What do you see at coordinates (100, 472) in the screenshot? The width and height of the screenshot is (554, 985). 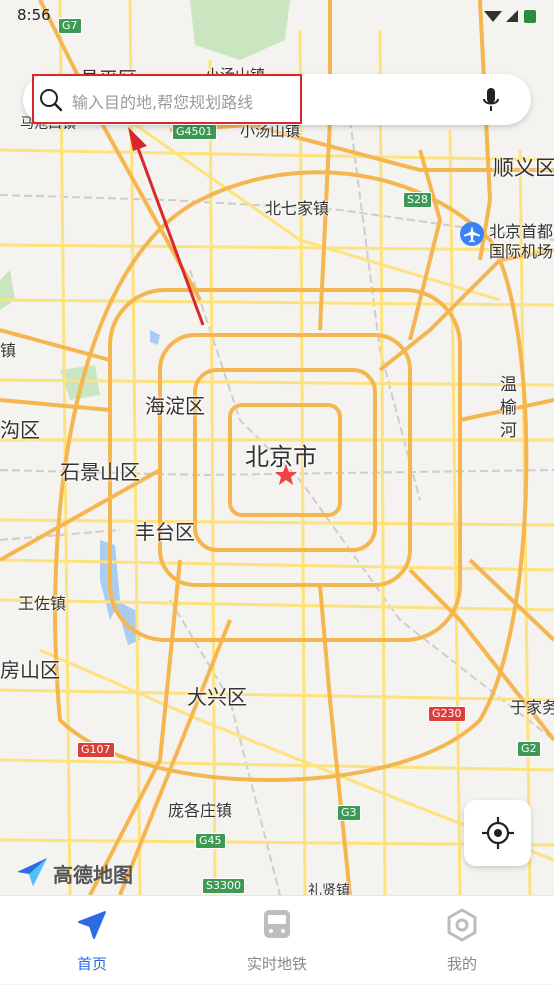 I see `map-label-shijingshan: 石景山区` at bounding box center [100, 472].